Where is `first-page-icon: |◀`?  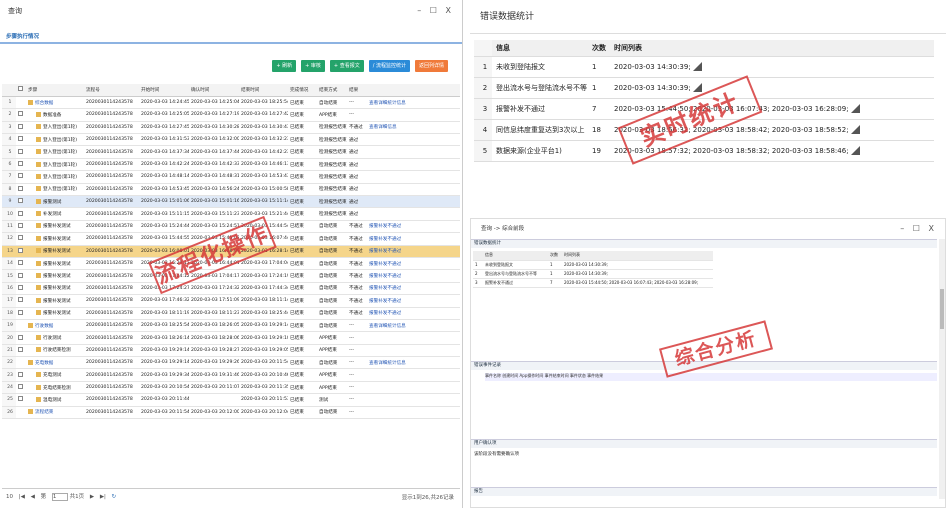
first-page-icon: |◀ is located at coordinates (22, 497).